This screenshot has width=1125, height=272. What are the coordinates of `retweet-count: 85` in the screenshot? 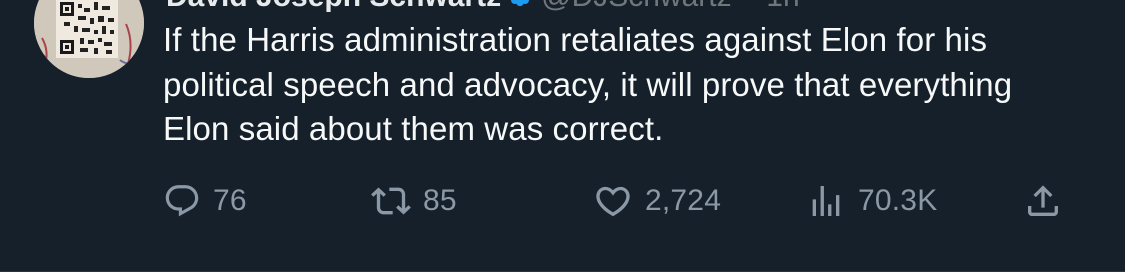 It's located at (440, 200).